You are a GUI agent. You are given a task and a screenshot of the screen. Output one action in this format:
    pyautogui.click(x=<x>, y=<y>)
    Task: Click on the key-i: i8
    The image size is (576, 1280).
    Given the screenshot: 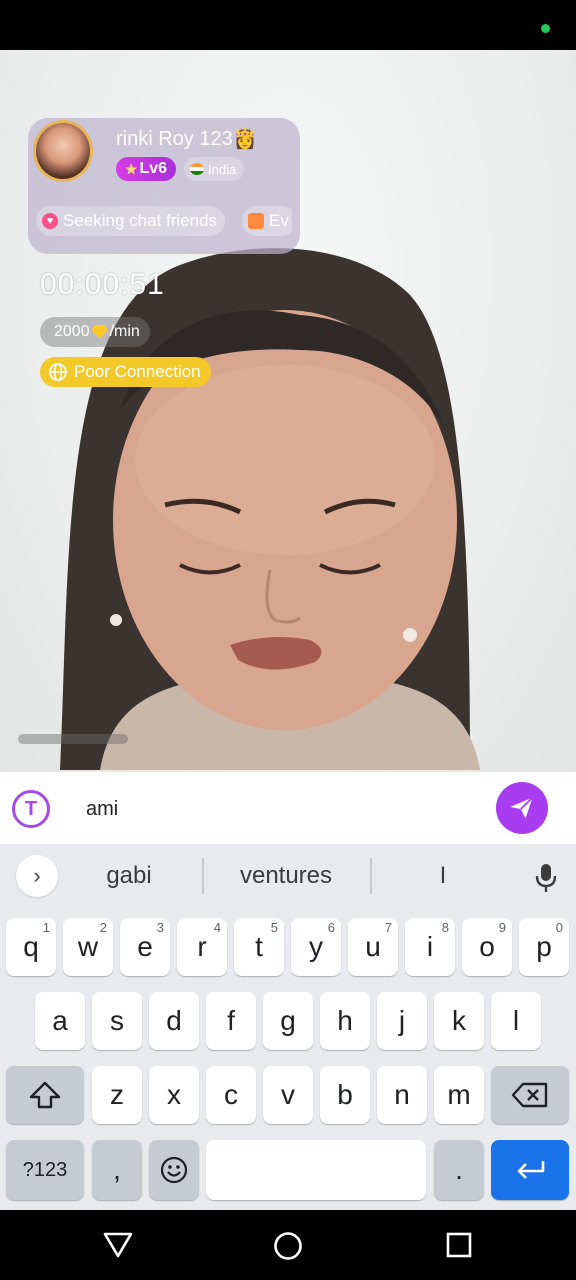 What is the action you would take?
    pyautogui.click(x=430, y=947)
    